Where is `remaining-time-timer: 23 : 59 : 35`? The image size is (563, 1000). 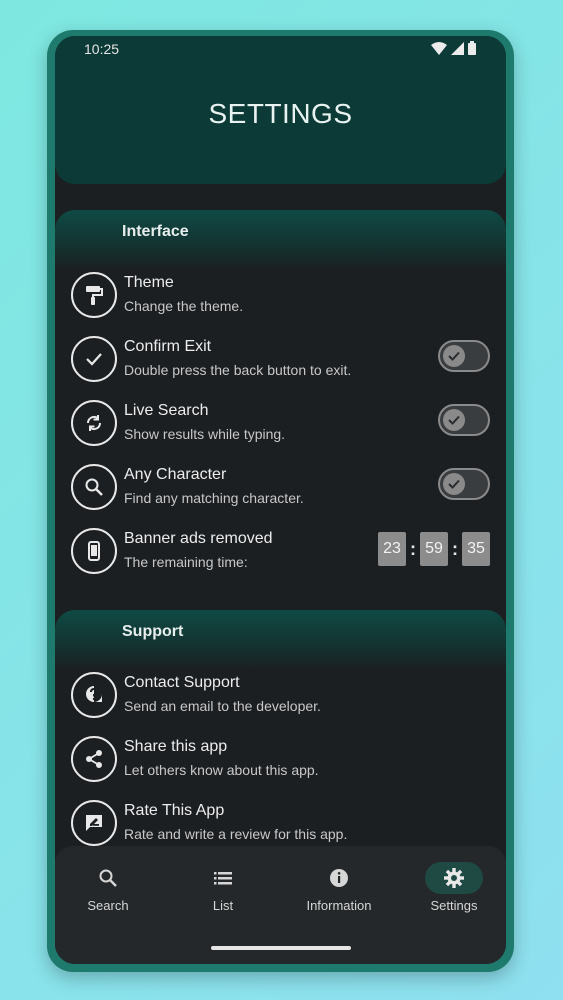
remaining-time-timer: 23 : 59 : 35 is located at coordinates (434, 549).